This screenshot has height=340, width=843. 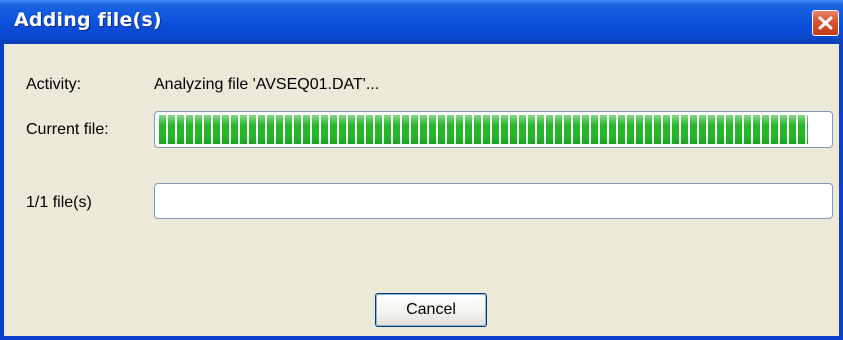 I want to click on title-bar: Adding file(s), so click(x=421, y=22).